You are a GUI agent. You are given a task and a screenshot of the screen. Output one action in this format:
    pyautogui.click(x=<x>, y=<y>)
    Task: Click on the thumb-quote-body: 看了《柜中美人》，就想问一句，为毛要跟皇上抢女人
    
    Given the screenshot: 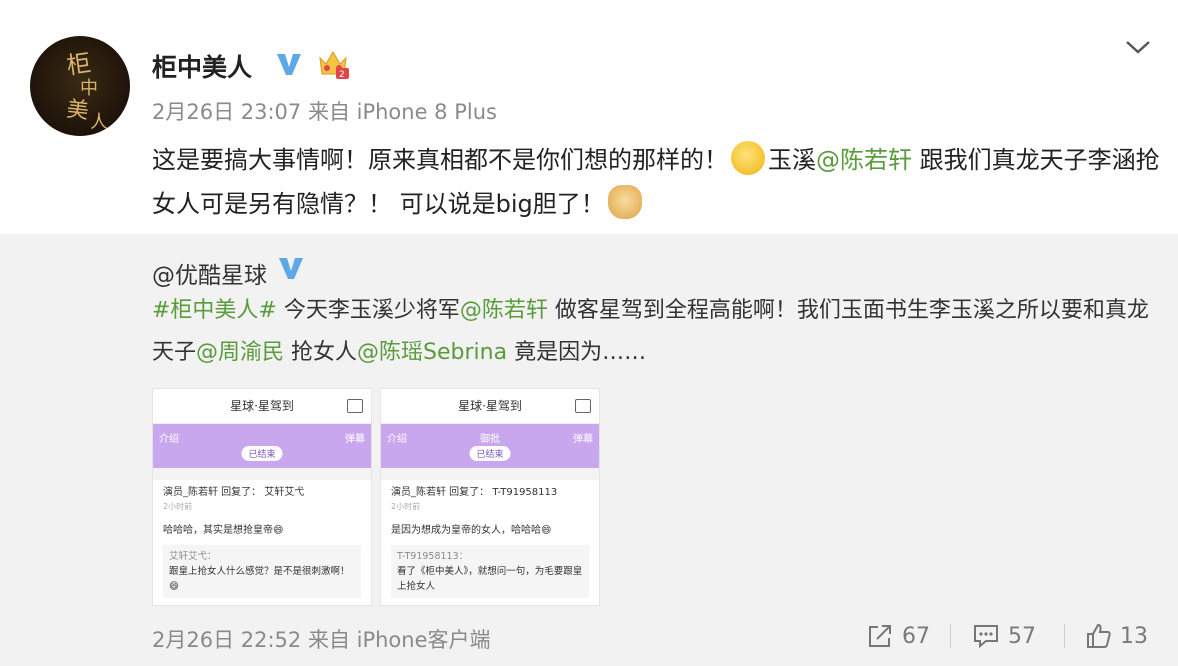 What is the action you would take?
    pyautogui.click(x=490, y=579)
    